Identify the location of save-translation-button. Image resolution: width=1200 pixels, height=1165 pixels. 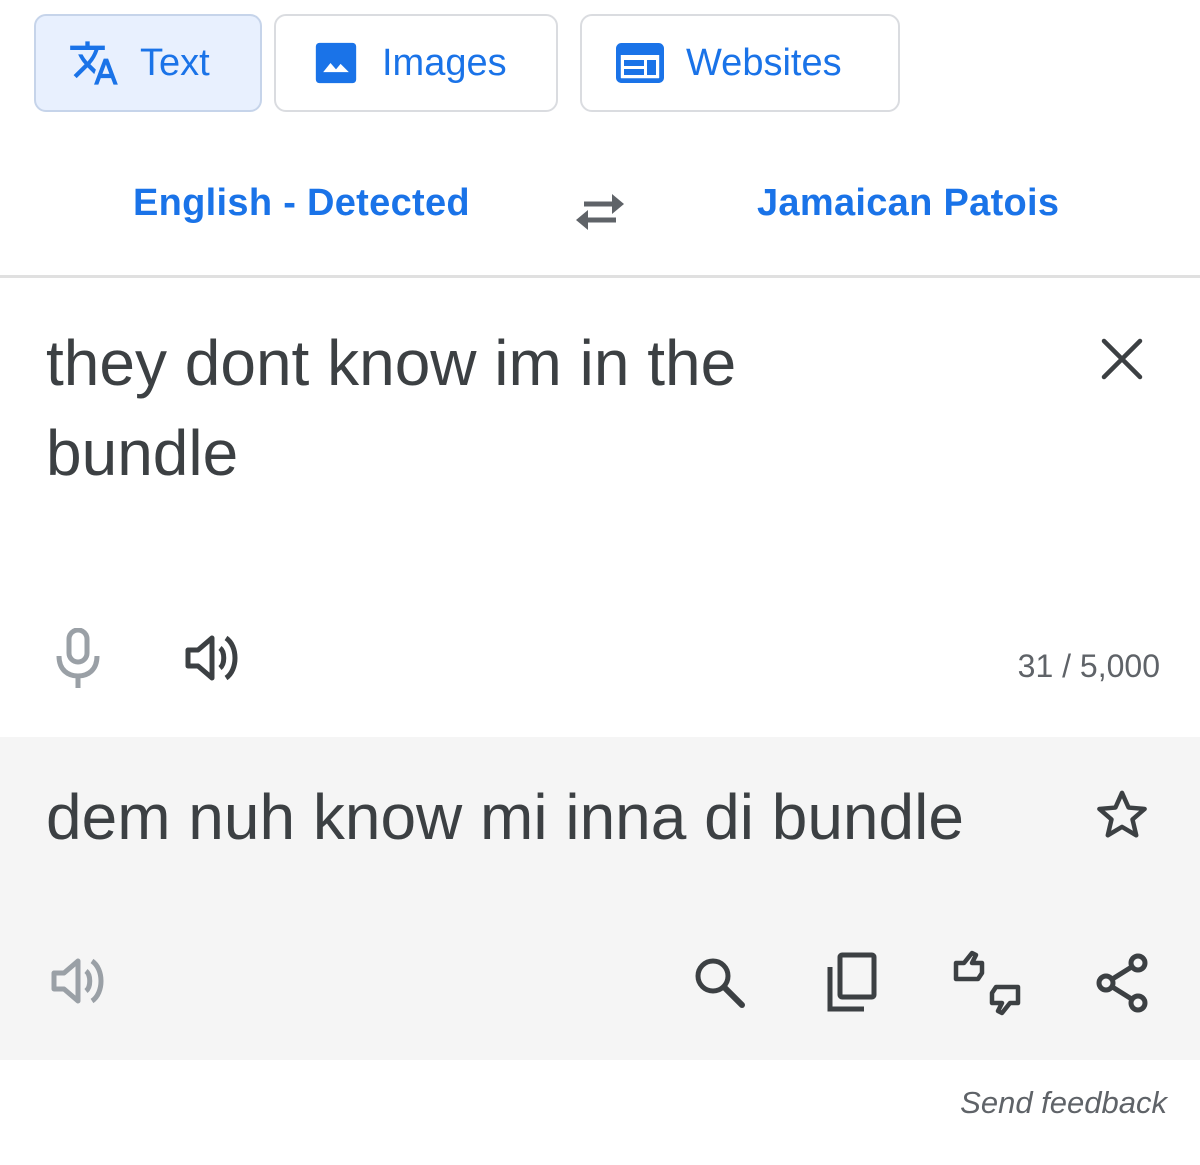
(1122, 815).